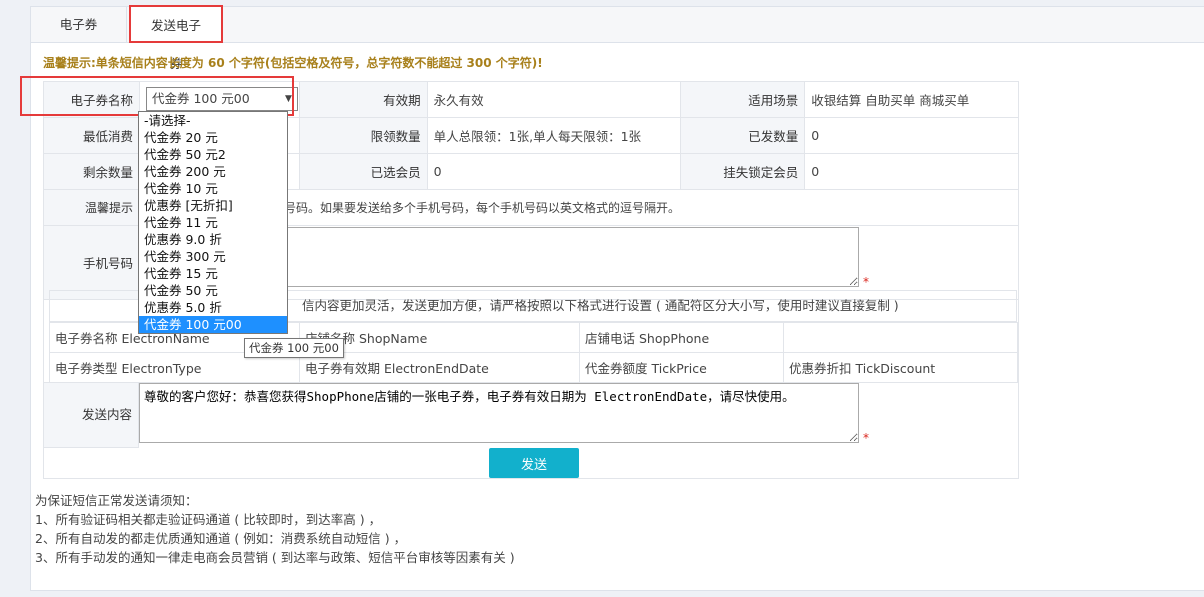 The width and height of the screenshot is (1204, 597). I want to click on dropdown-option: 代金券 11 元, so click(213, 222).